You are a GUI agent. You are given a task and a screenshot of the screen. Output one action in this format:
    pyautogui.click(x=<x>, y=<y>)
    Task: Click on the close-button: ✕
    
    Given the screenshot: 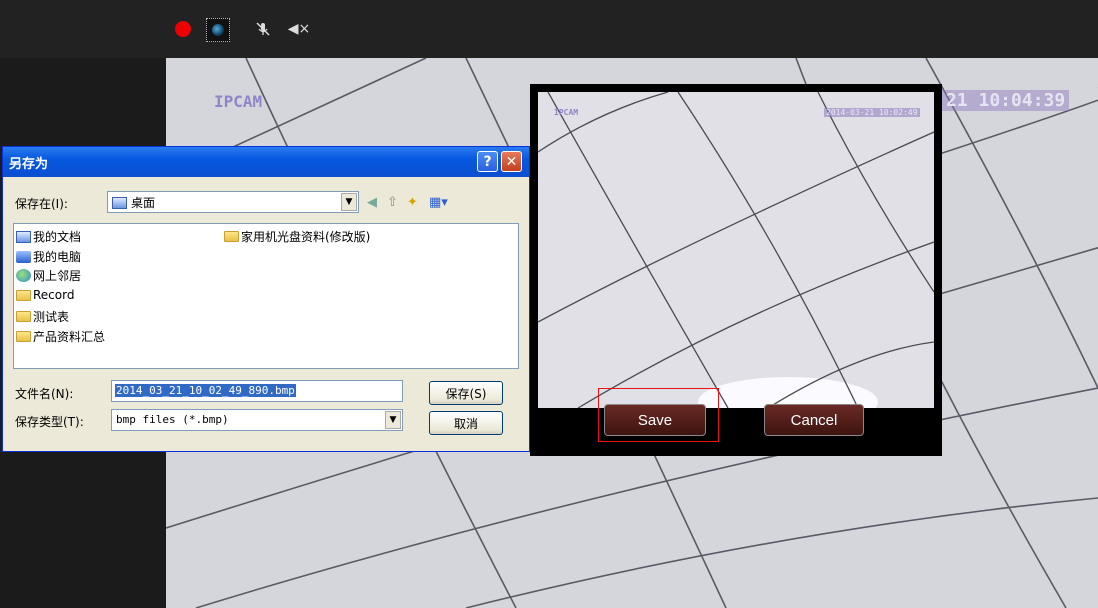 What is the action you would take?
    pyautogui.click(x=511, y=161)
    